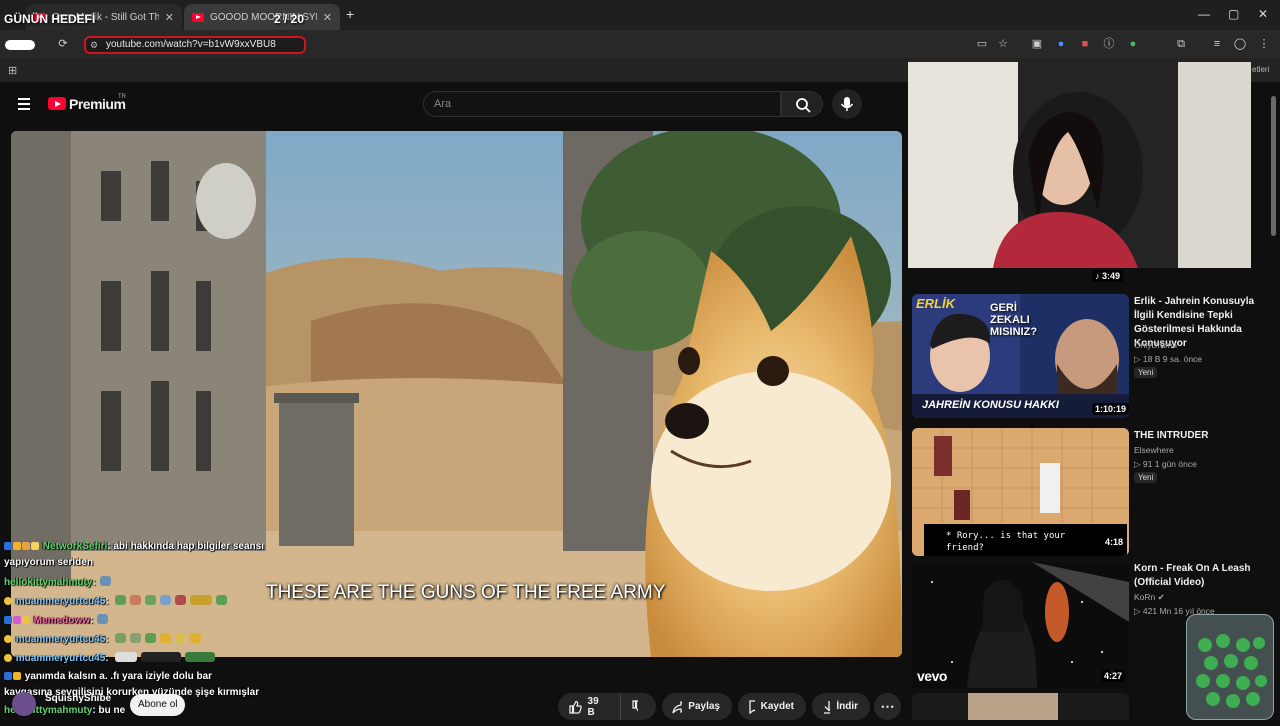 The width and height of the screenshot is (1280, 726). Describe the element at coordinates (1014, 320) in the screenshot. I see `thumbnail-overlay-text: GERİ ZEKALI MISINIZ?` at that location.